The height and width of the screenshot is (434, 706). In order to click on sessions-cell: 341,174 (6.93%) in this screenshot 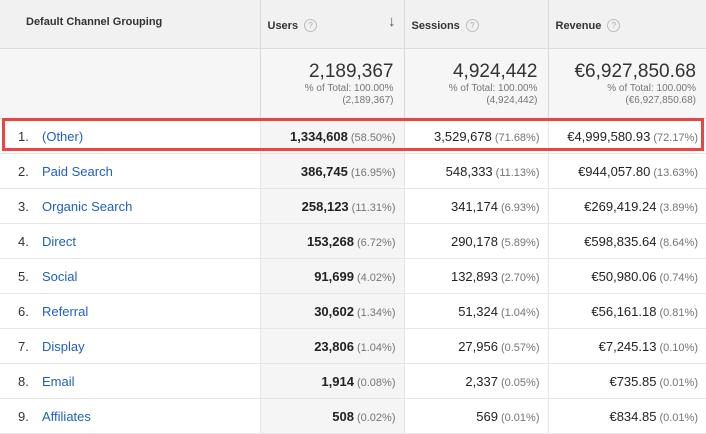, I will do `click(476, 206)`.